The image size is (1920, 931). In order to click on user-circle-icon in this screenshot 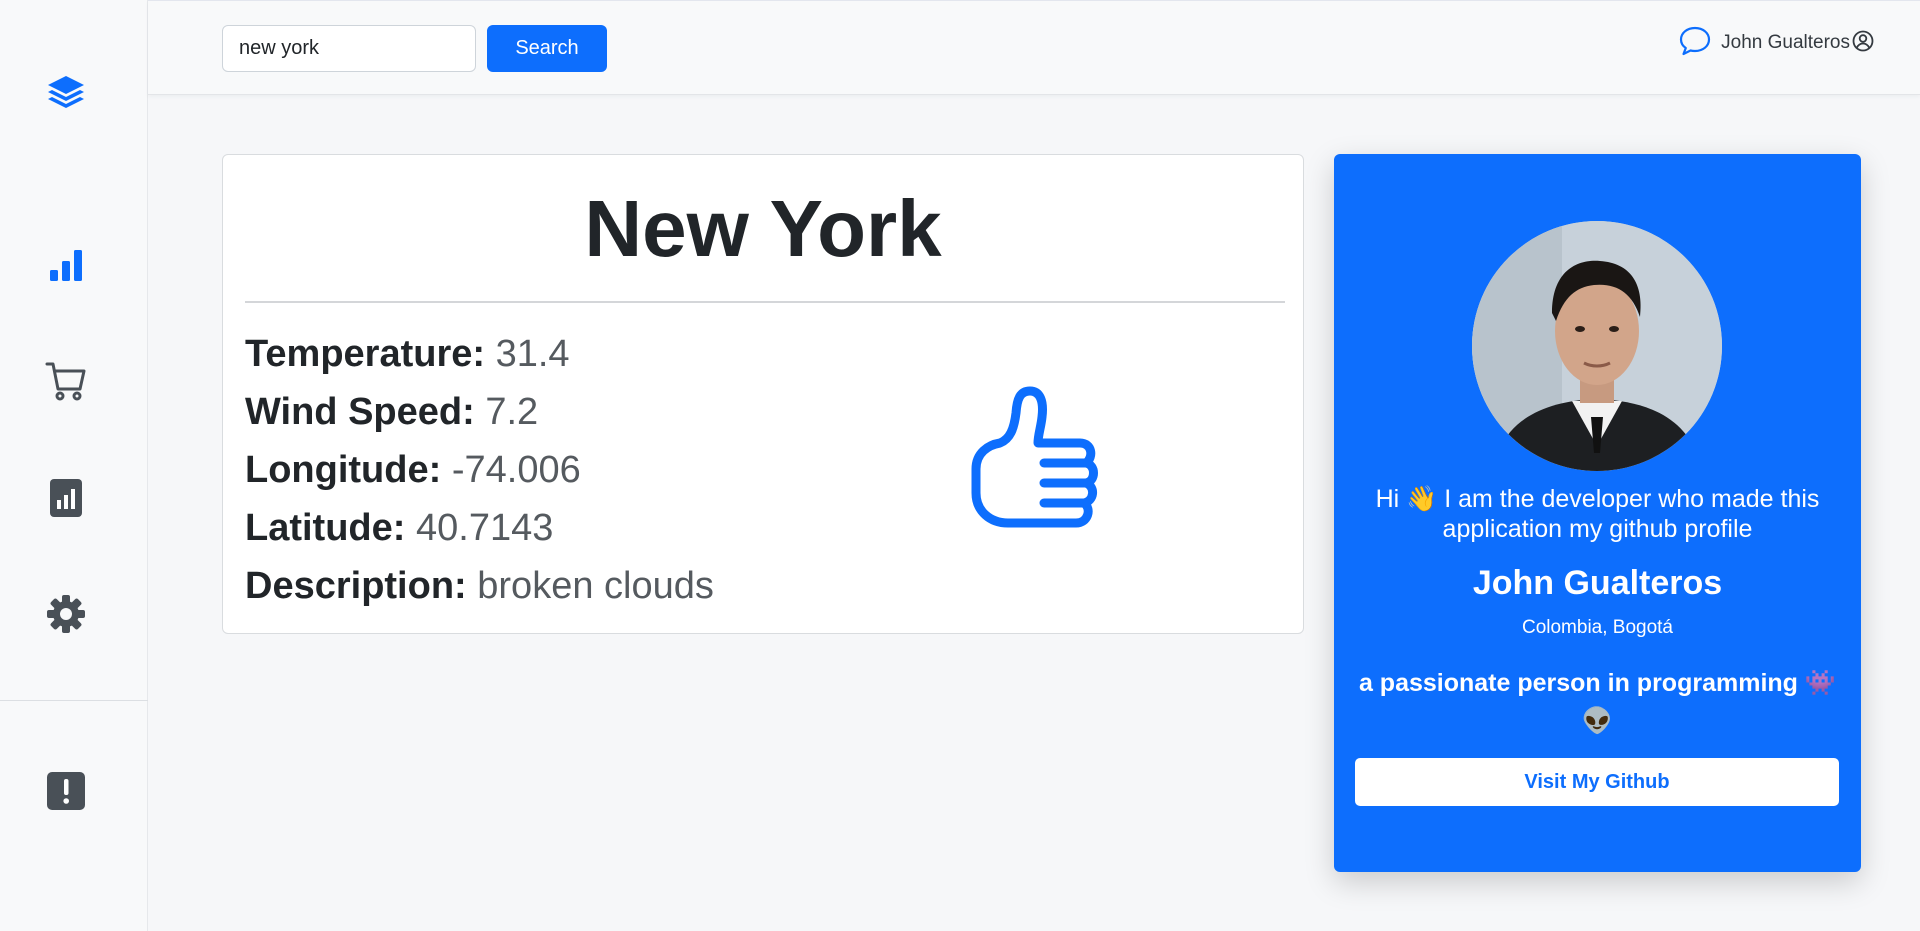, I will do `click(1863, 43)`.